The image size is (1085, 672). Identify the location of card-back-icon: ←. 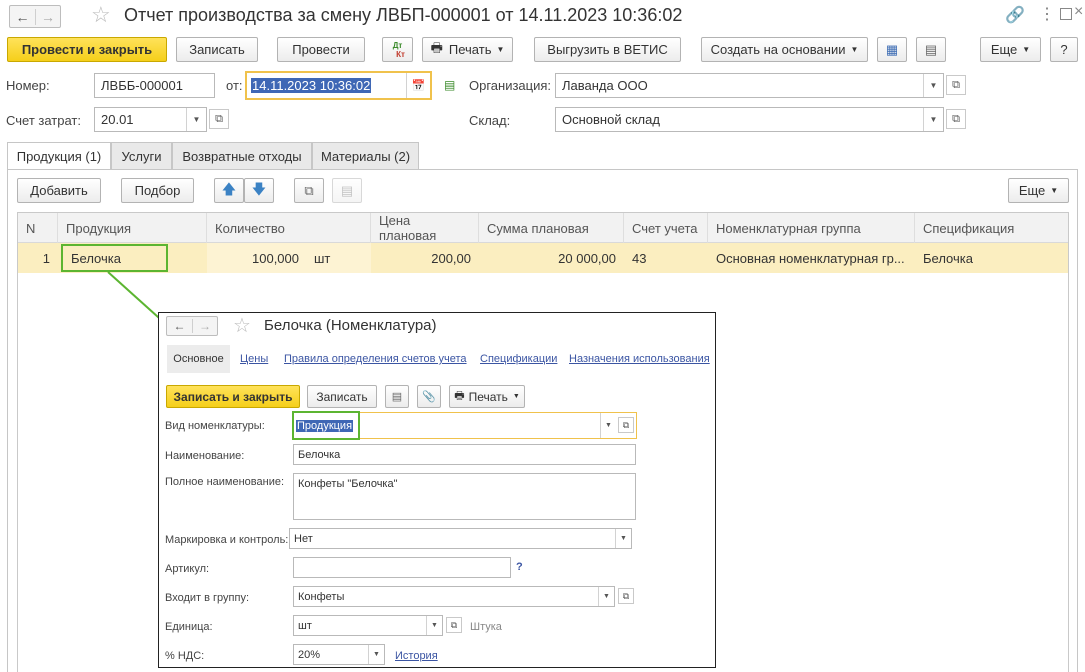
(179, 326).